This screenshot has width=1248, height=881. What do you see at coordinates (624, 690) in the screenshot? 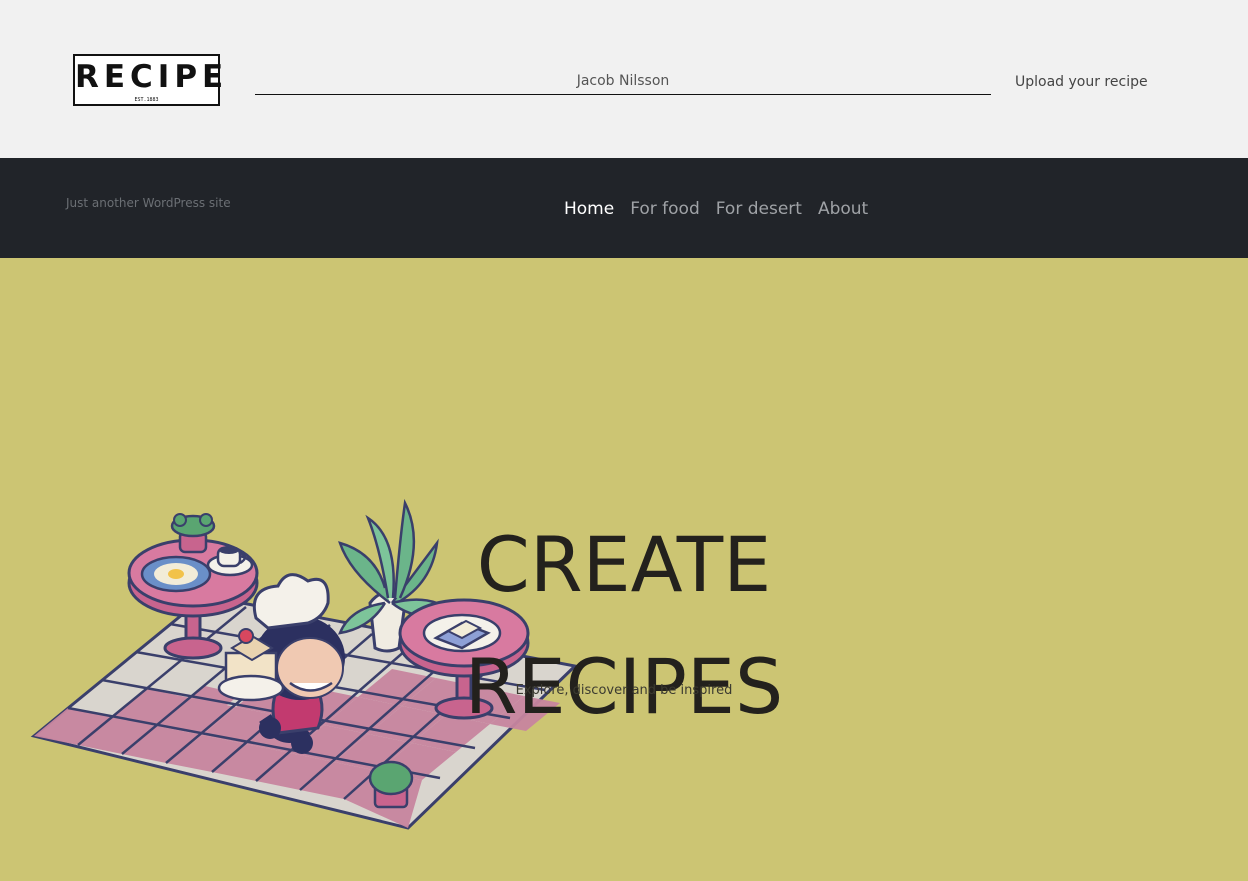
I see `hero-subtitle: Explore, discover and be inspired` at bounding box center [624, 690].